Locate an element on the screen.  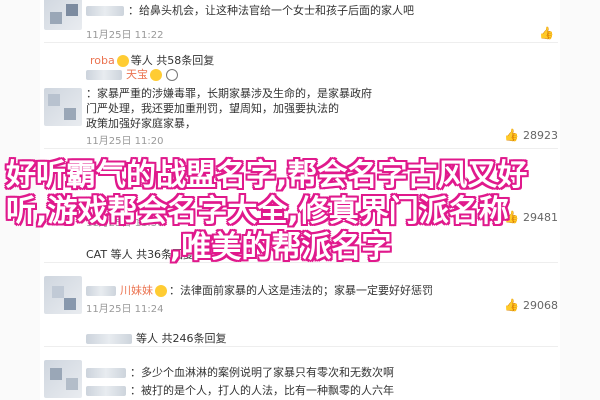
comment-text-1: ：家暴严重的涉嫌毒罪，长期家暴涉及生命的，是家暴政府 is located at coordinates (229, 93).